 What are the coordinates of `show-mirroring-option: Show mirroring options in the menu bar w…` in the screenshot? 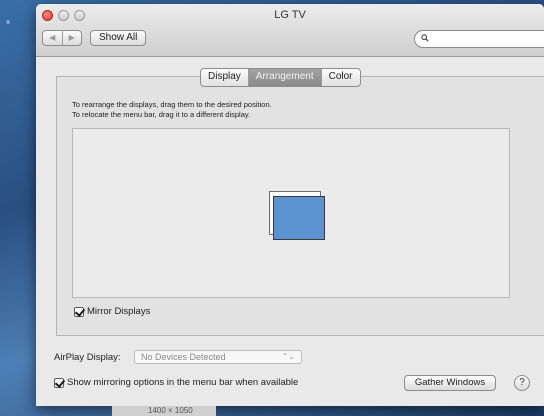 It's located at (176, 382).